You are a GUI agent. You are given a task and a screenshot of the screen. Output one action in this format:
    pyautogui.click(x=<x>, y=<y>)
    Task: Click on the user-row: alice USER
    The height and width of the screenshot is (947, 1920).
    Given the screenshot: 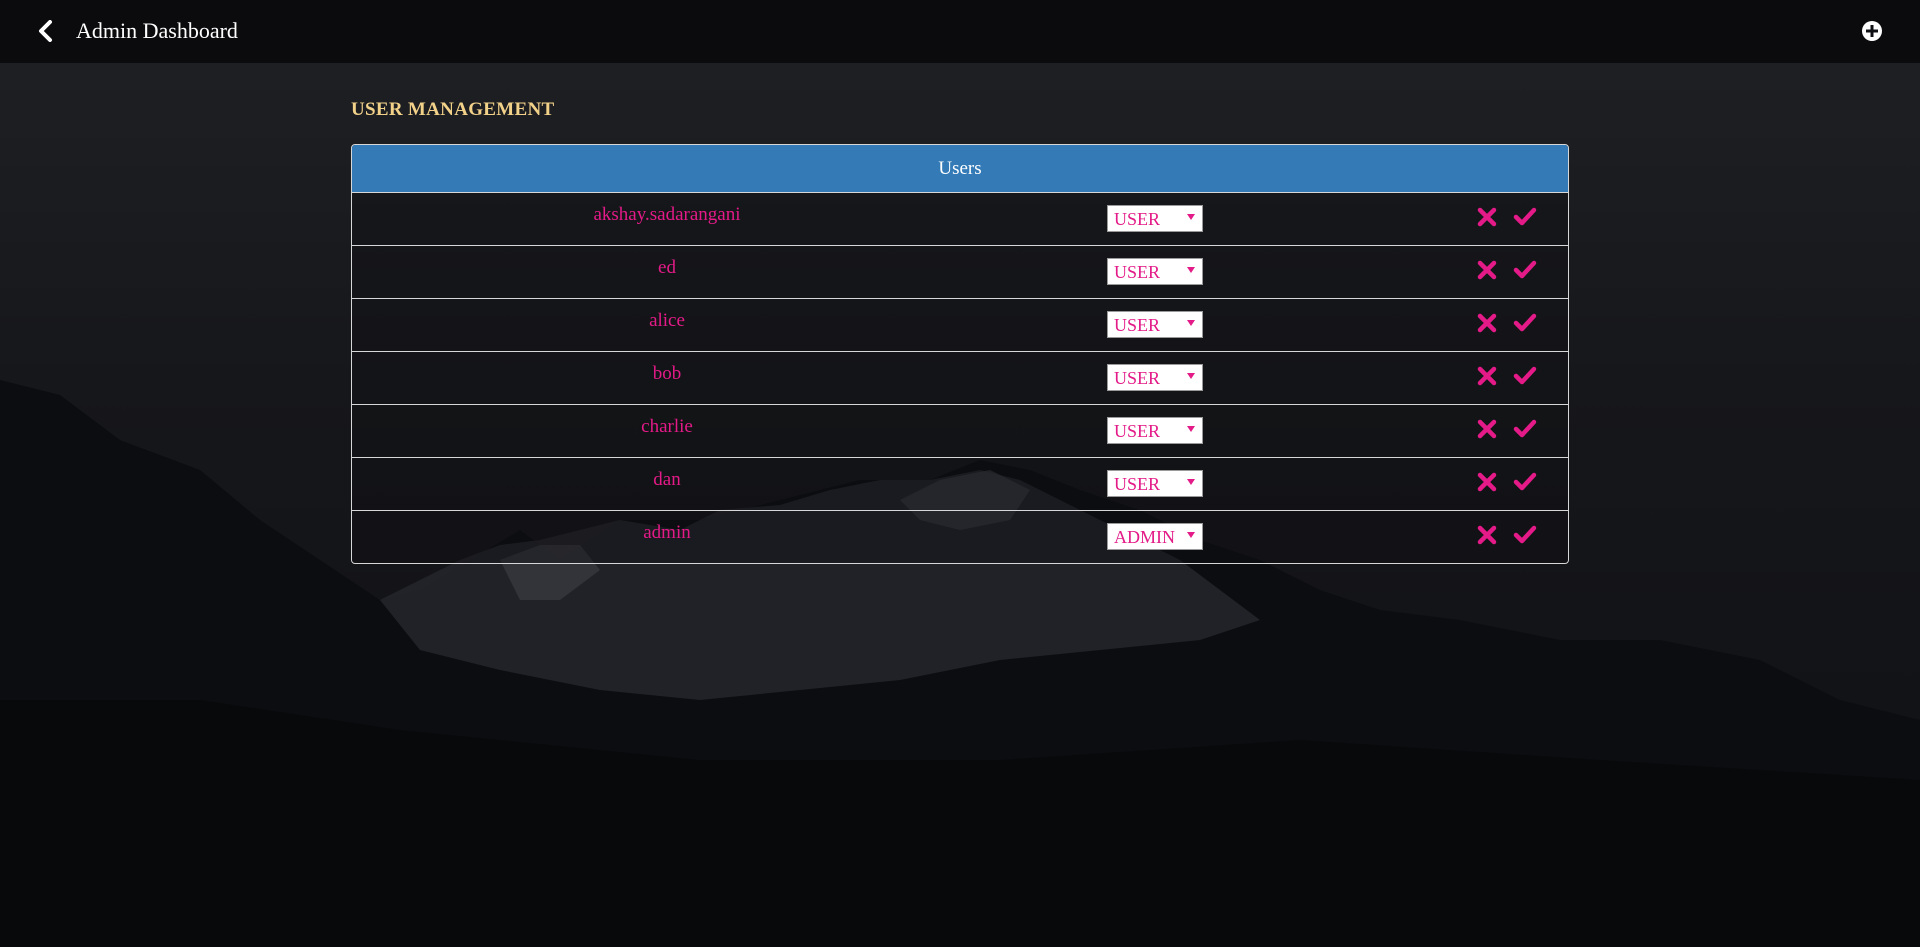 What is the action you would take?
    pyautogui.click(x=960, y=324)
    